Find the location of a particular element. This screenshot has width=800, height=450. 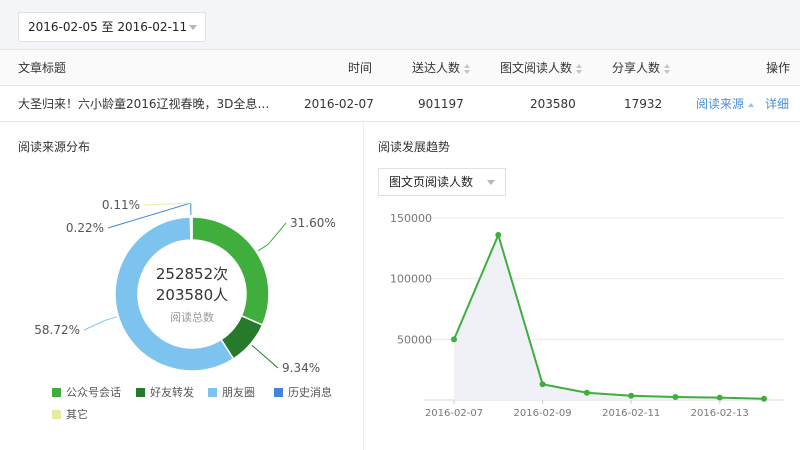

legend-item: 好友转发 is located at coordinates (165, 392).